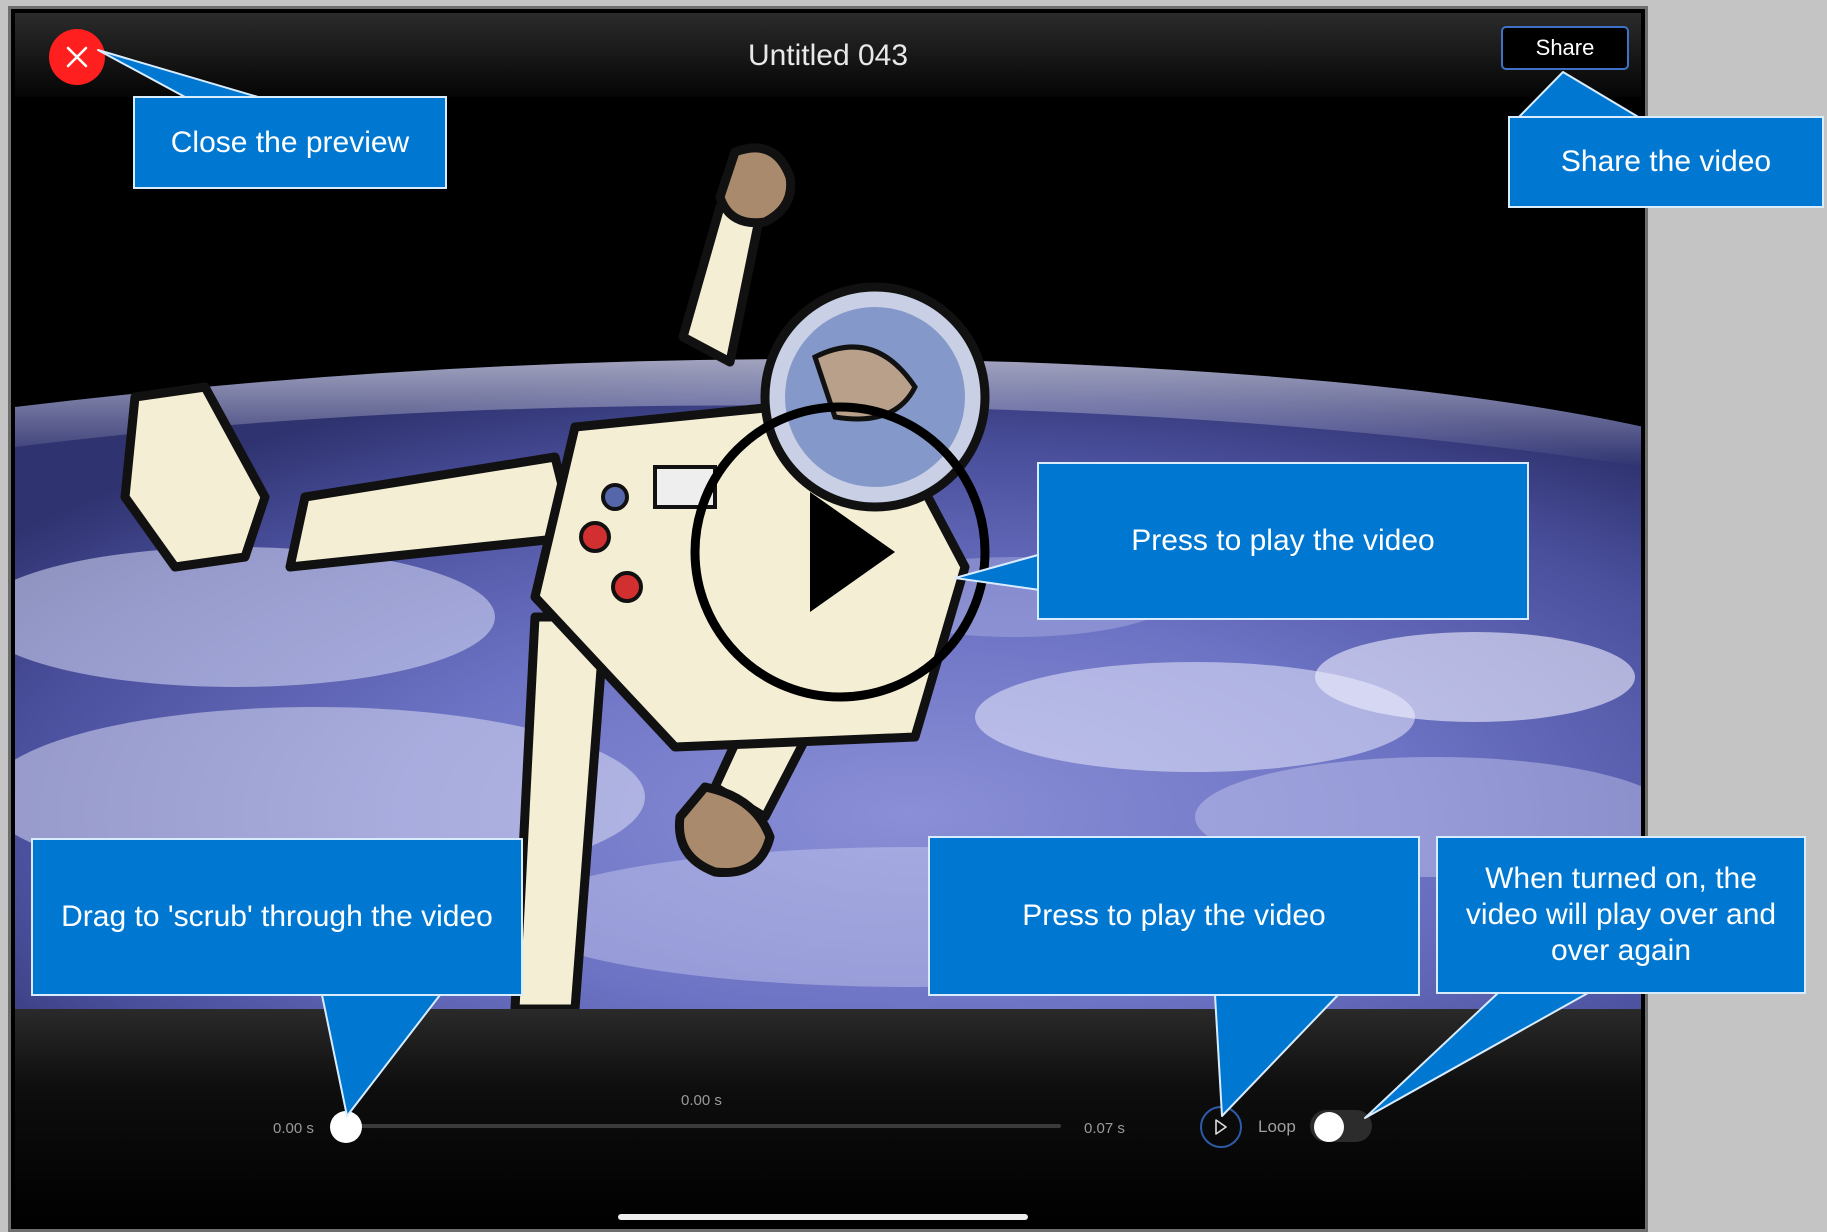 The width and height of the screenshot is (1827, 1232). What do you see at coordinates (346, 1127) in the screenshot?
I see `scrub-handle` at bounding box center [346, 1127].